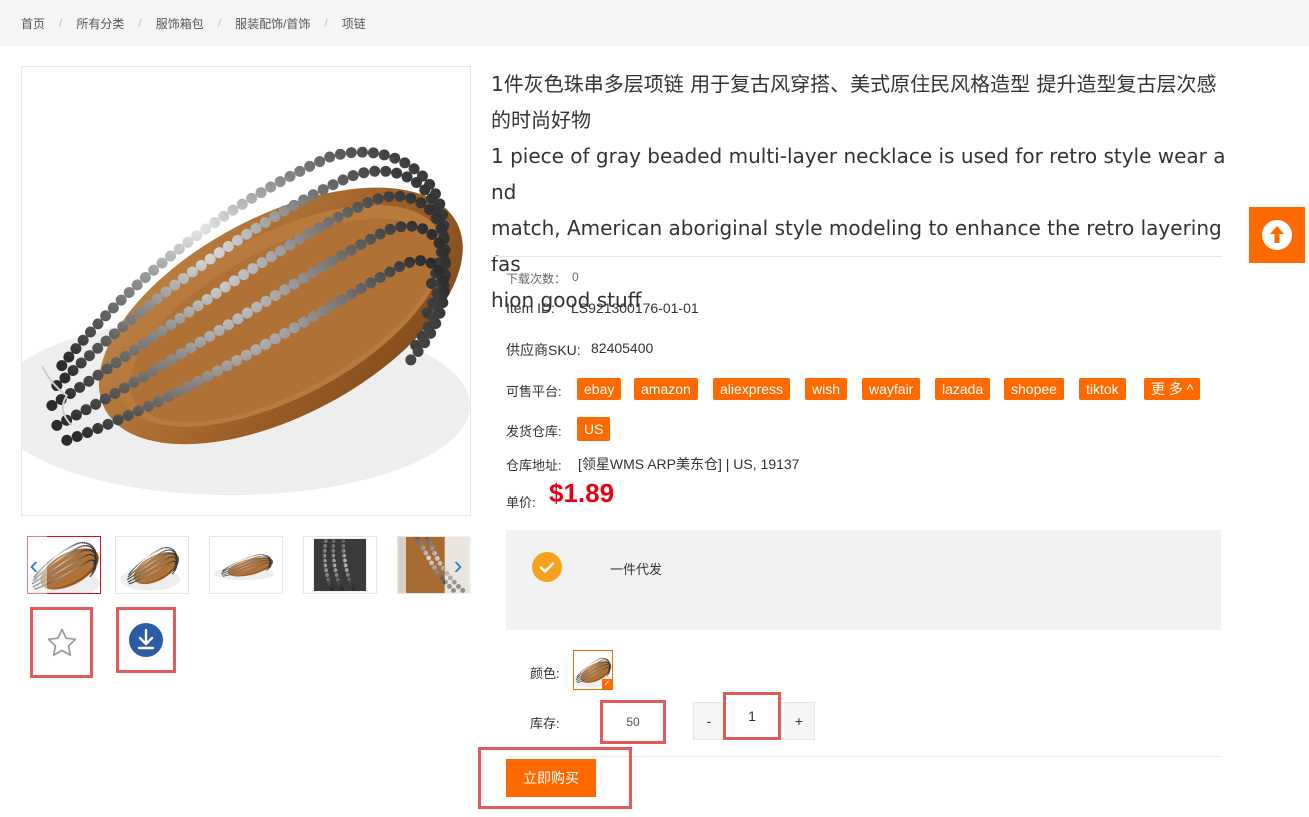  I want to click on back-to-top-button, so click(1277, 235).